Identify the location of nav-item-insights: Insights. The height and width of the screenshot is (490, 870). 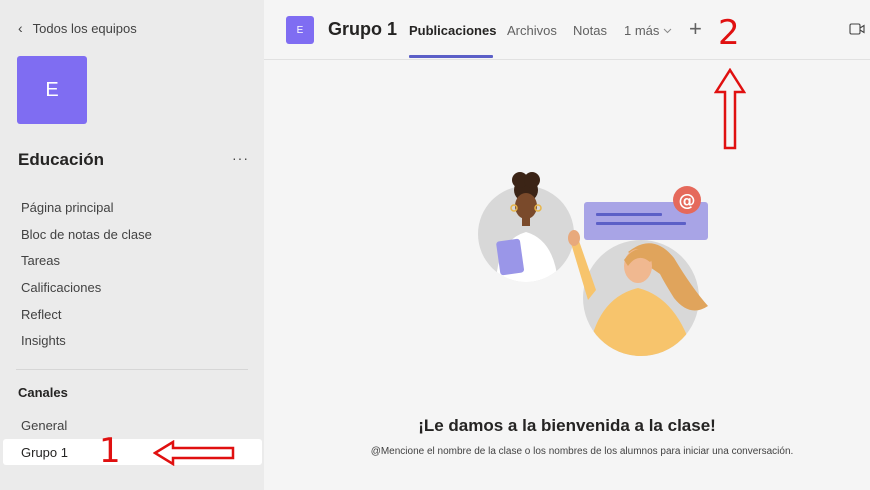
(86, 344).